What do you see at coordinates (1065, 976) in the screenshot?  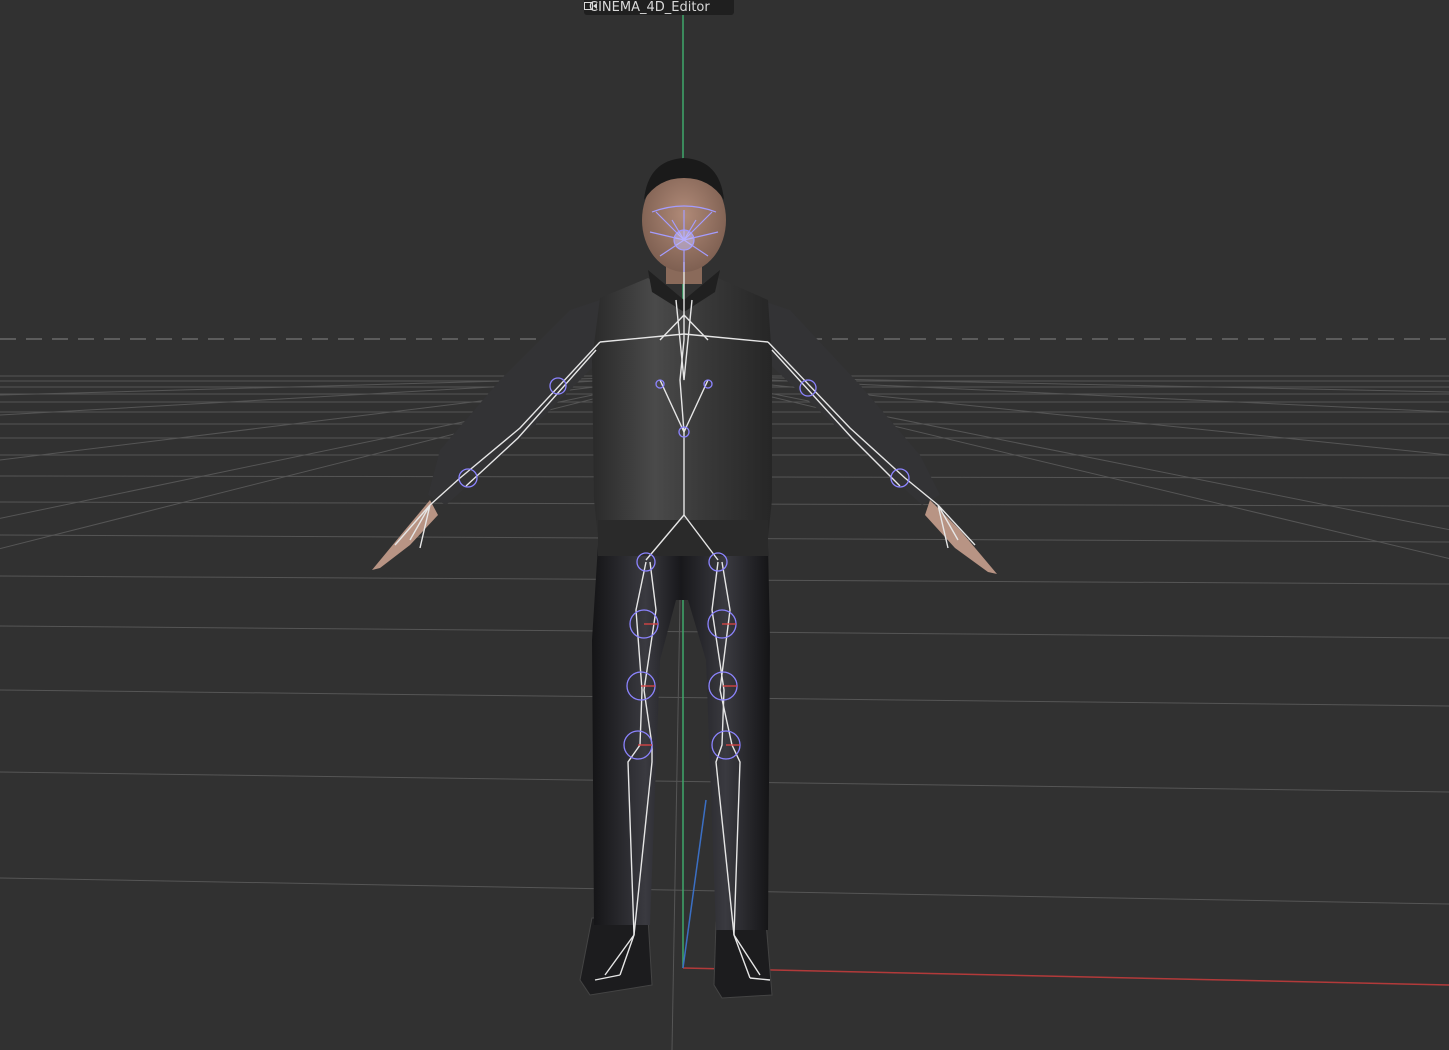 I see `x-axis-line` at bounding box center [1065, 976].